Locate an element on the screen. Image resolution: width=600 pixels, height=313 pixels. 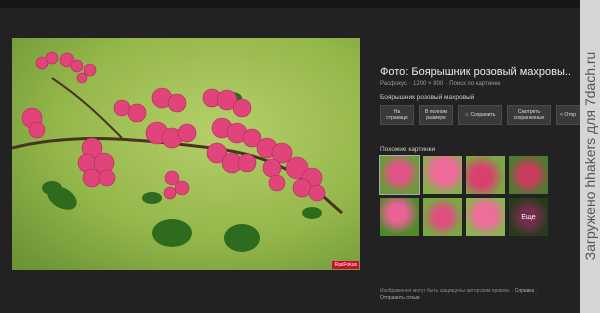
save-label: Сохранить is located at coordinates (483, 115).